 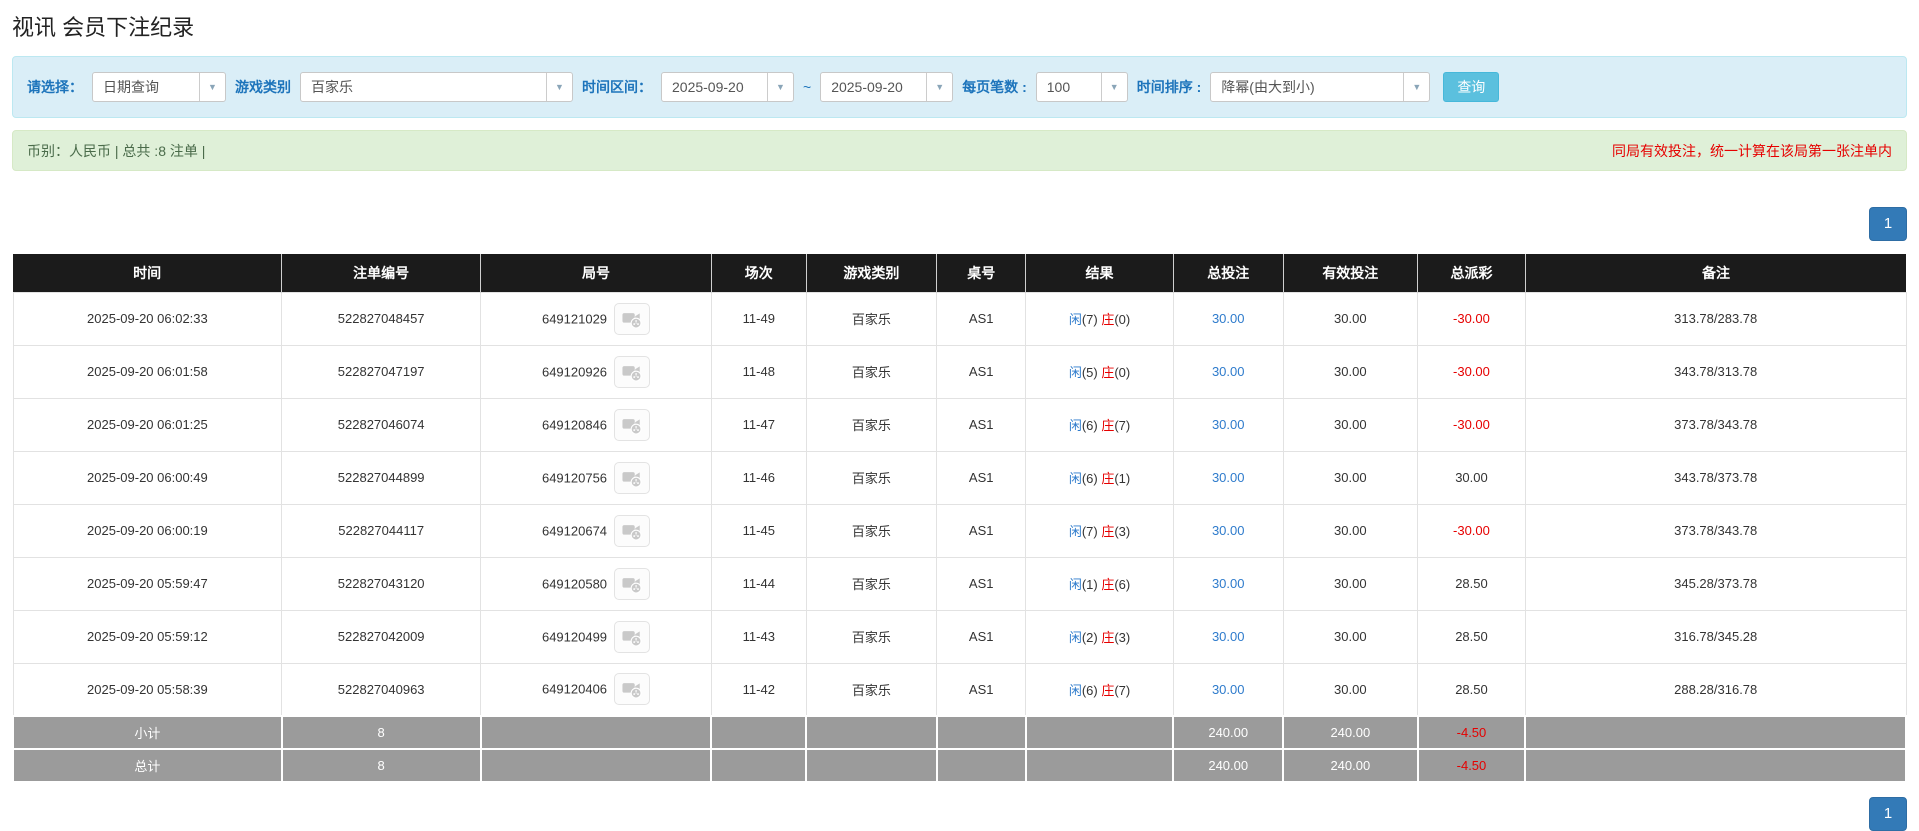 What do you see at coordinates (1320, 87) in the screenshot?
I see `time-sort-select: 降幂(由大到小) ▼` at bounding box center [1320, 87].